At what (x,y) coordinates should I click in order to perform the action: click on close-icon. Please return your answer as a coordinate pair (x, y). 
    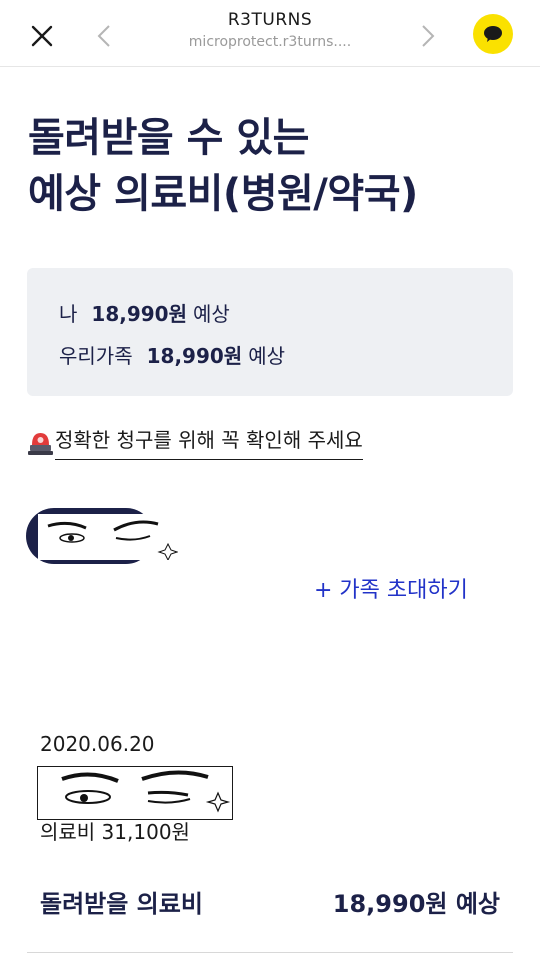
    Looking at the image, I should click on (42, 36).